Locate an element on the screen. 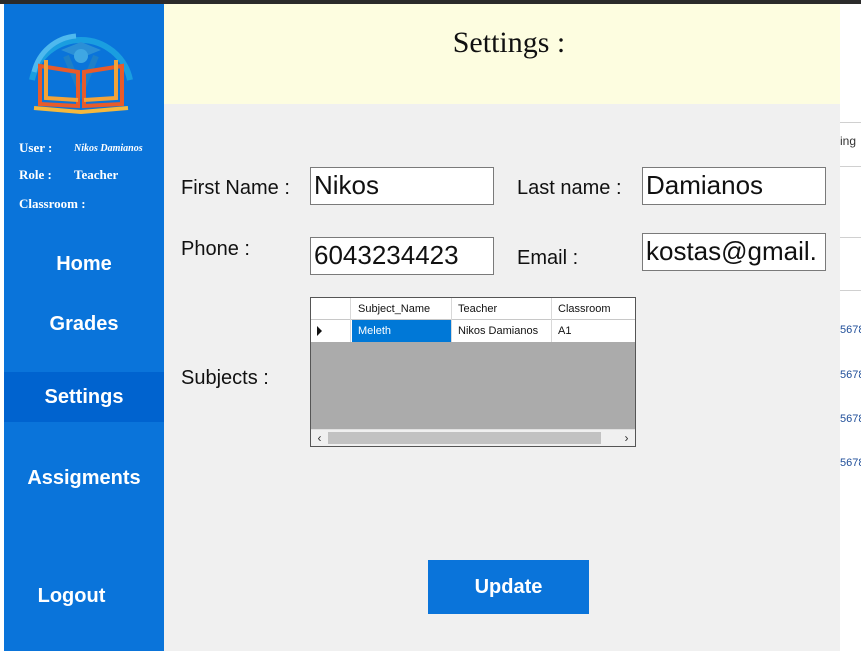 The image size is (861, 651). phone-label: Phone : is located at coordinates (215, 249).